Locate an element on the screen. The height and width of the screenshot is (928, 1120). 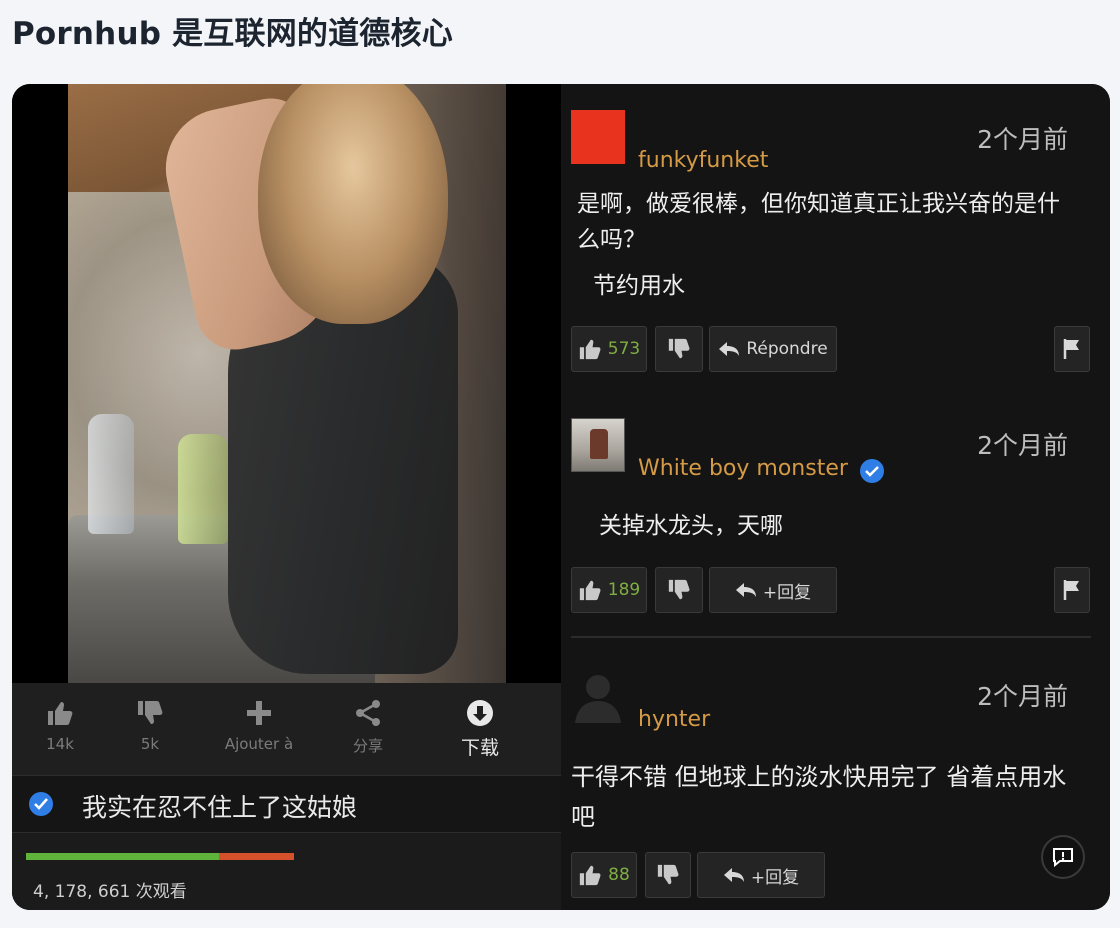
comment-like-button: 189 is located at coordinates (609, 590).